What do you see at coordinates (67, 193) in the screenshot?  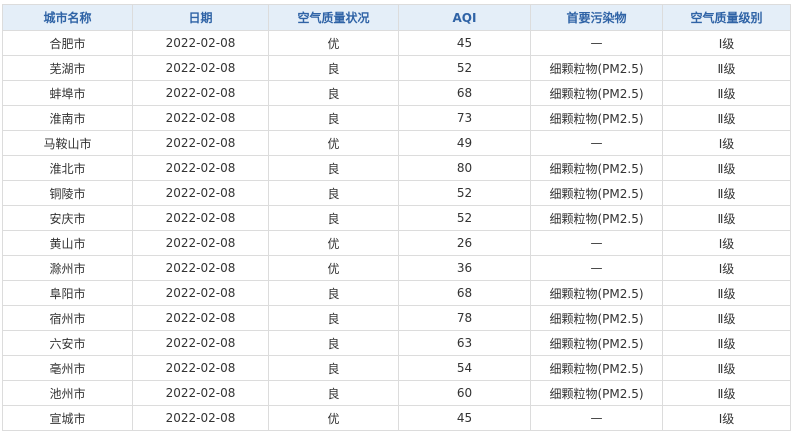 I see `cell-city: 铜陵市` at bounding box center [67, 193].